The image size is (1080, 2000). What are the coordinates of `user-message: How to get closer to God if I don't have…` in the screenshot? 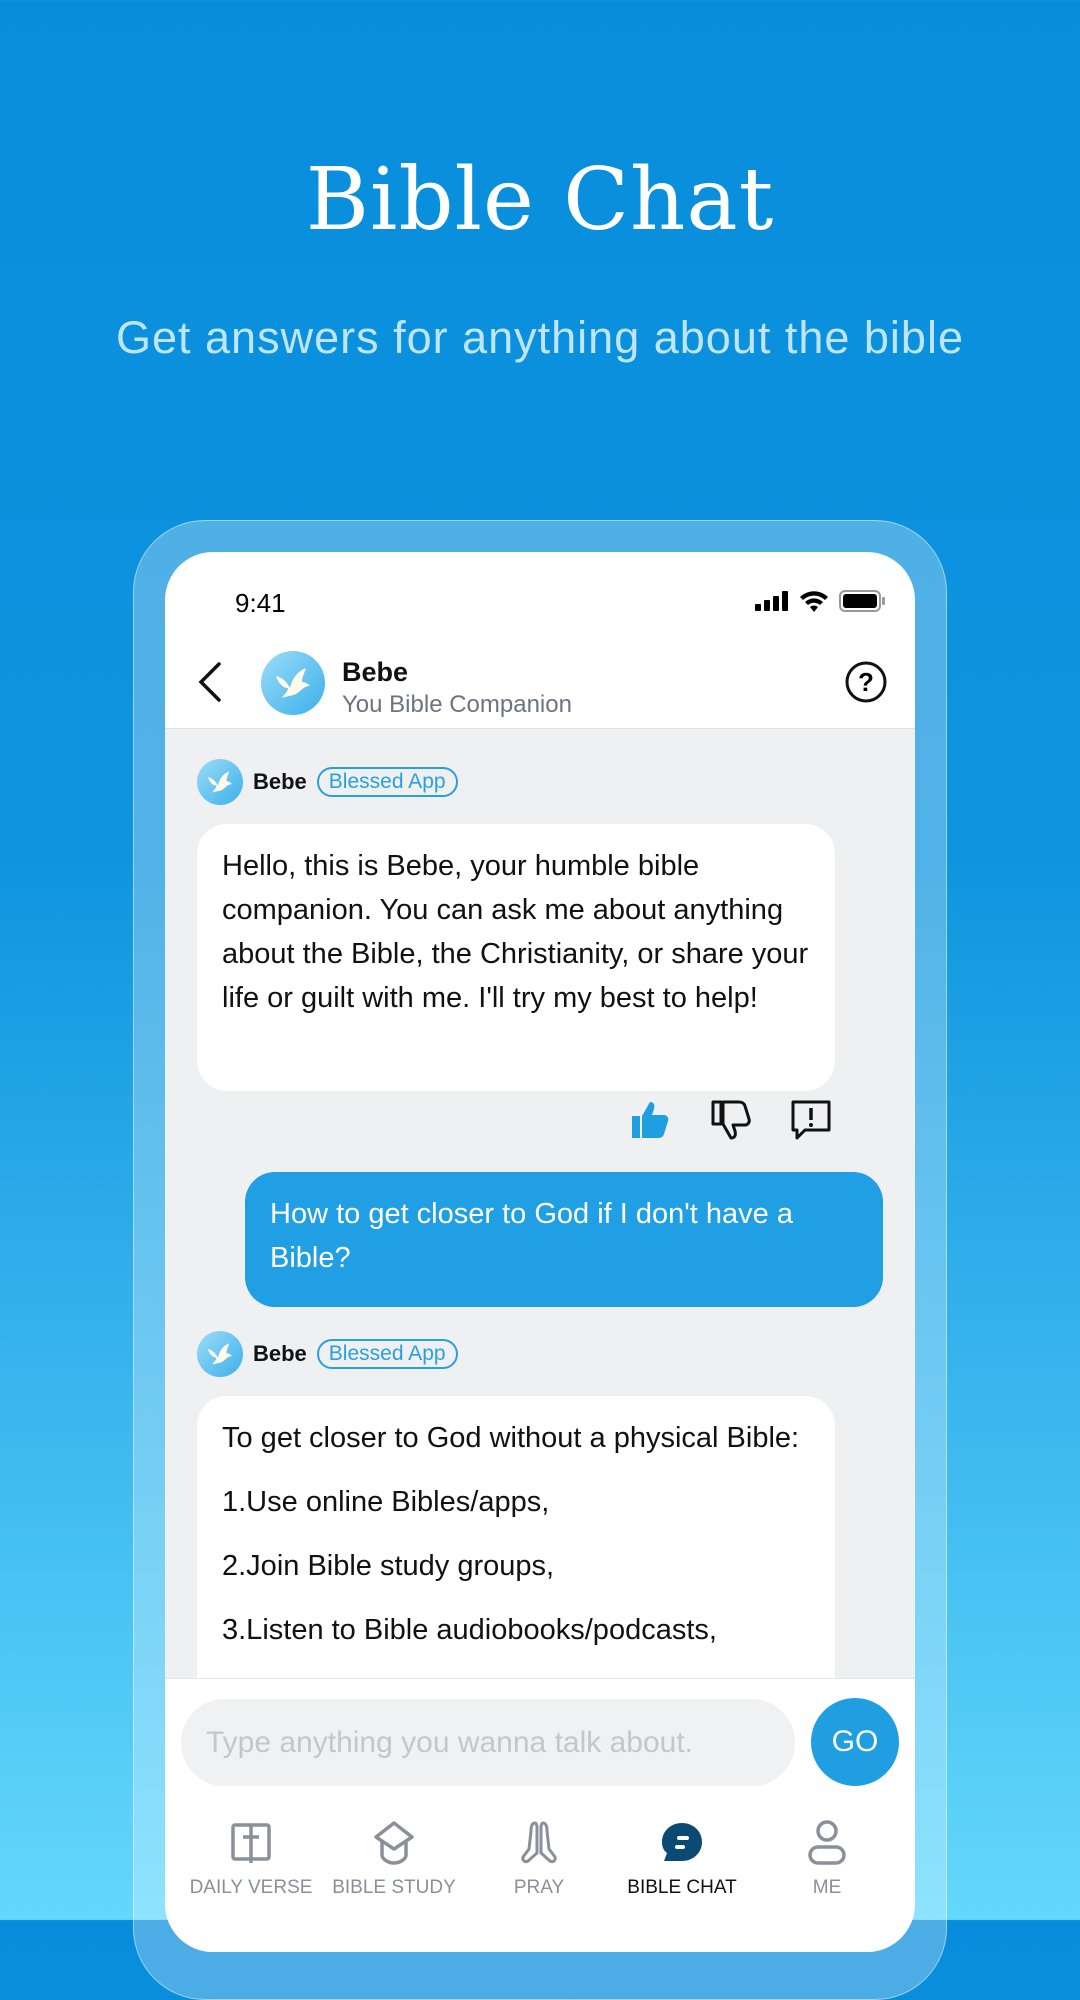 It's located at (564, 1239).